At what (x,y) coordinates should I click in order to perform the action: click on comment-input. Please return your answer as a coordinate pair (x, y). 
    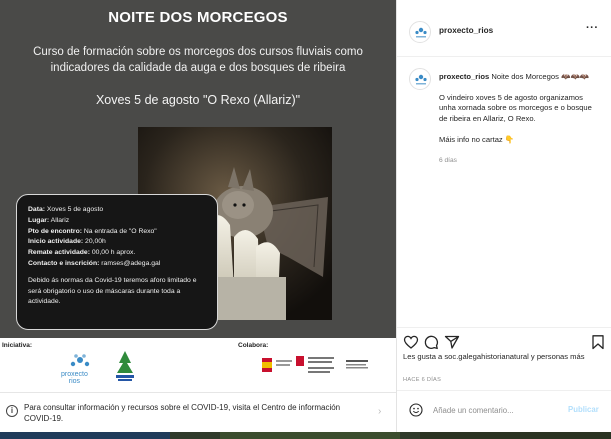
    Looking at the image, I should click on (498, 410).